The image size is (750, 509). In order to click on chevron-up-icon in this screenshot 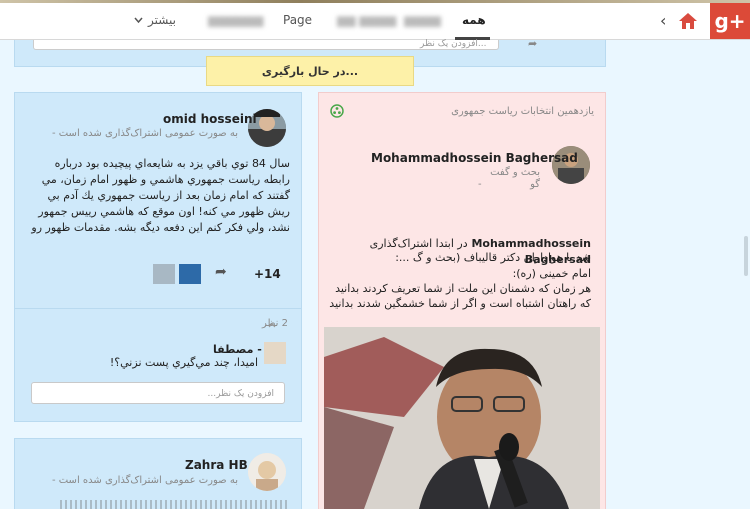, I will do `click(272, 325)`.